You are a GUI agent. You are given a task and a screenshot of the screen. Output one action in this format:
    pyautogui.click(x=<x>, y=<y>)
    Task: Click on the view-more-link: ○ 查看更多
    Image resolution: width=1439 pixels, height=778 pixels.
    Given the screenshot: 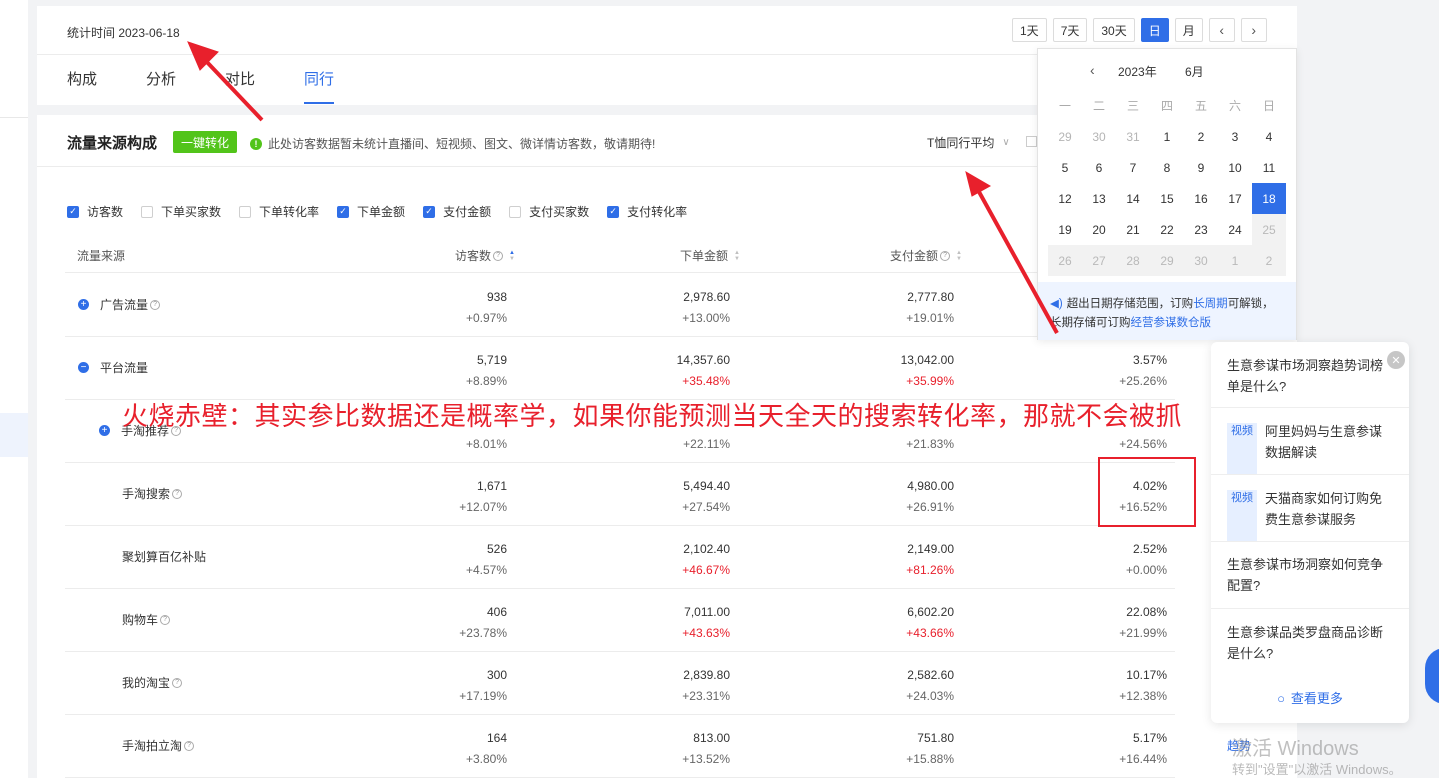 What is the action you would take?
    pyautogui.click(x=1310, y=697)
    